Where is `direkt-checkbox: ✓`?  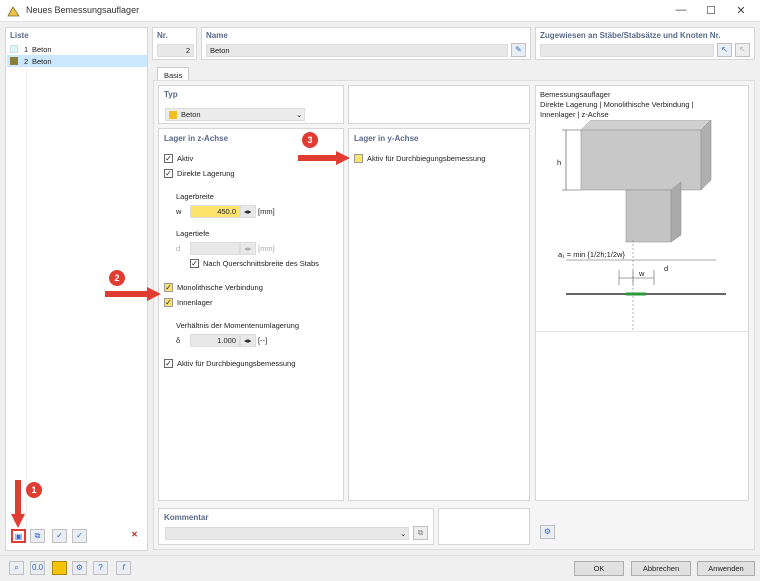
direkt-checkbox: ✓ is located at coordinates (168, 173).